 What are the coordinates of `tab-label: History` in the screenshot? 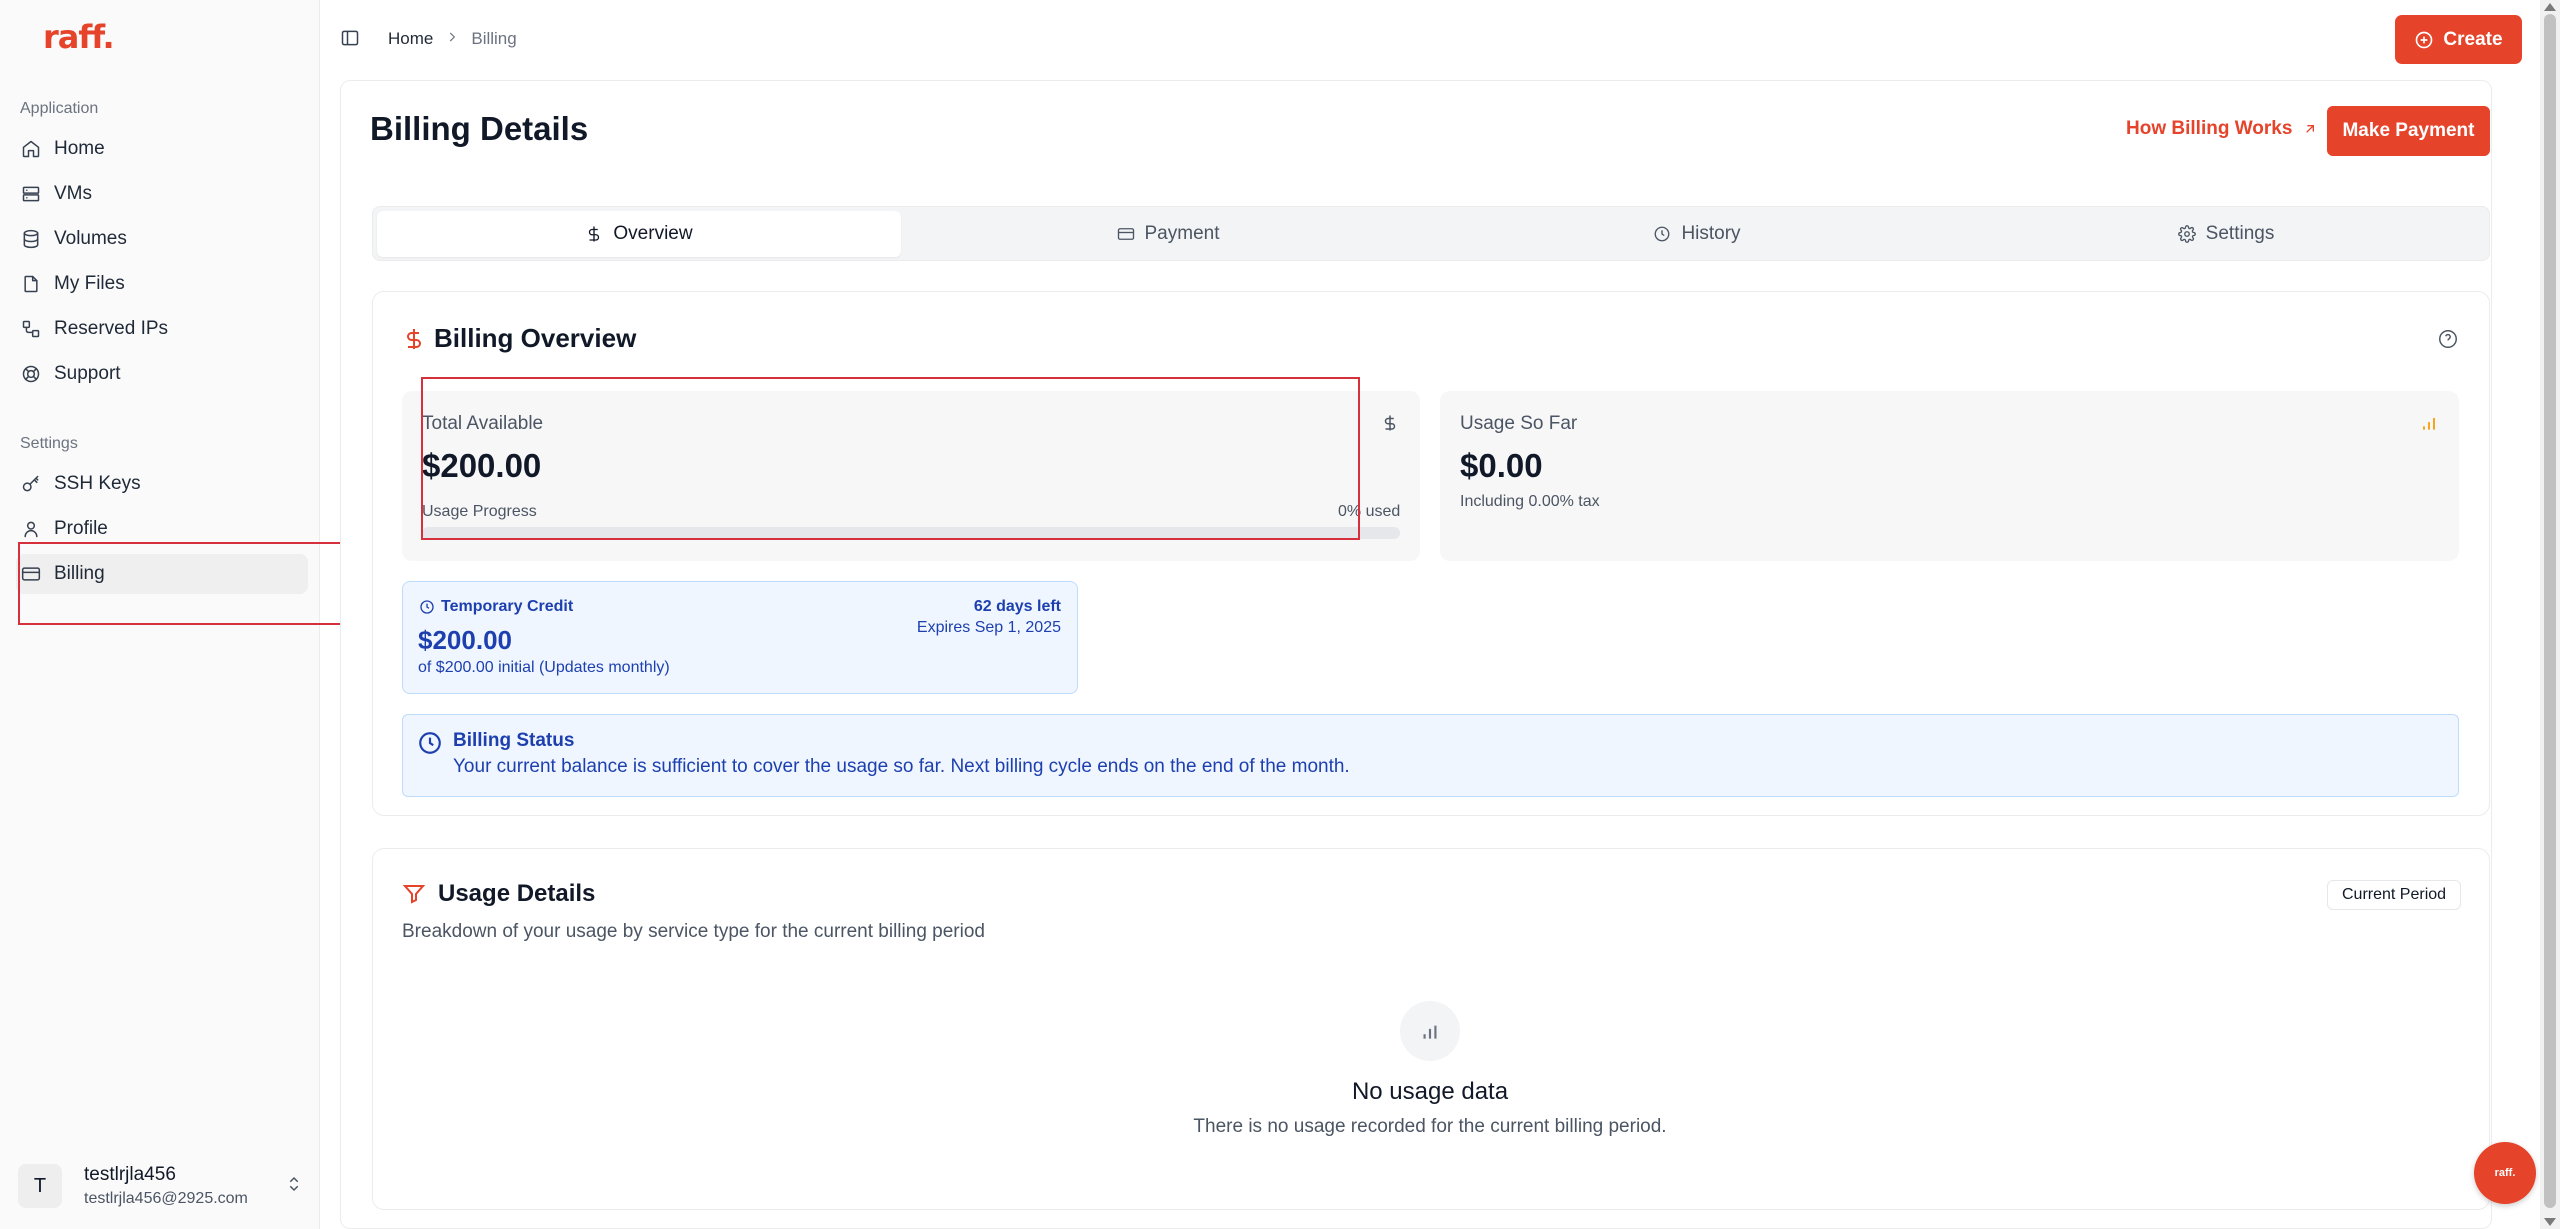 It's located at (1711, 233).